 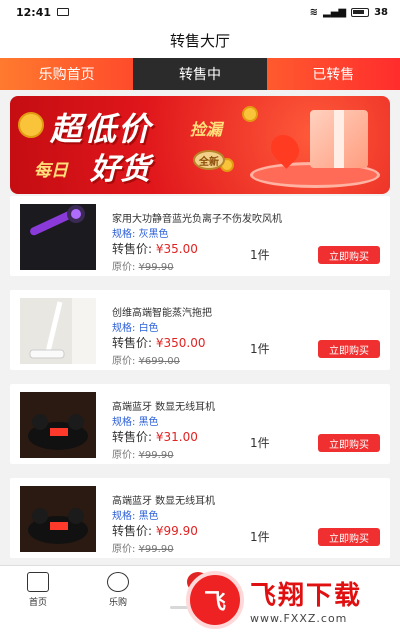 I want to click on watermark: 飞 飞翔下载 www.FXXZ.com, so click(x=290, y=600).